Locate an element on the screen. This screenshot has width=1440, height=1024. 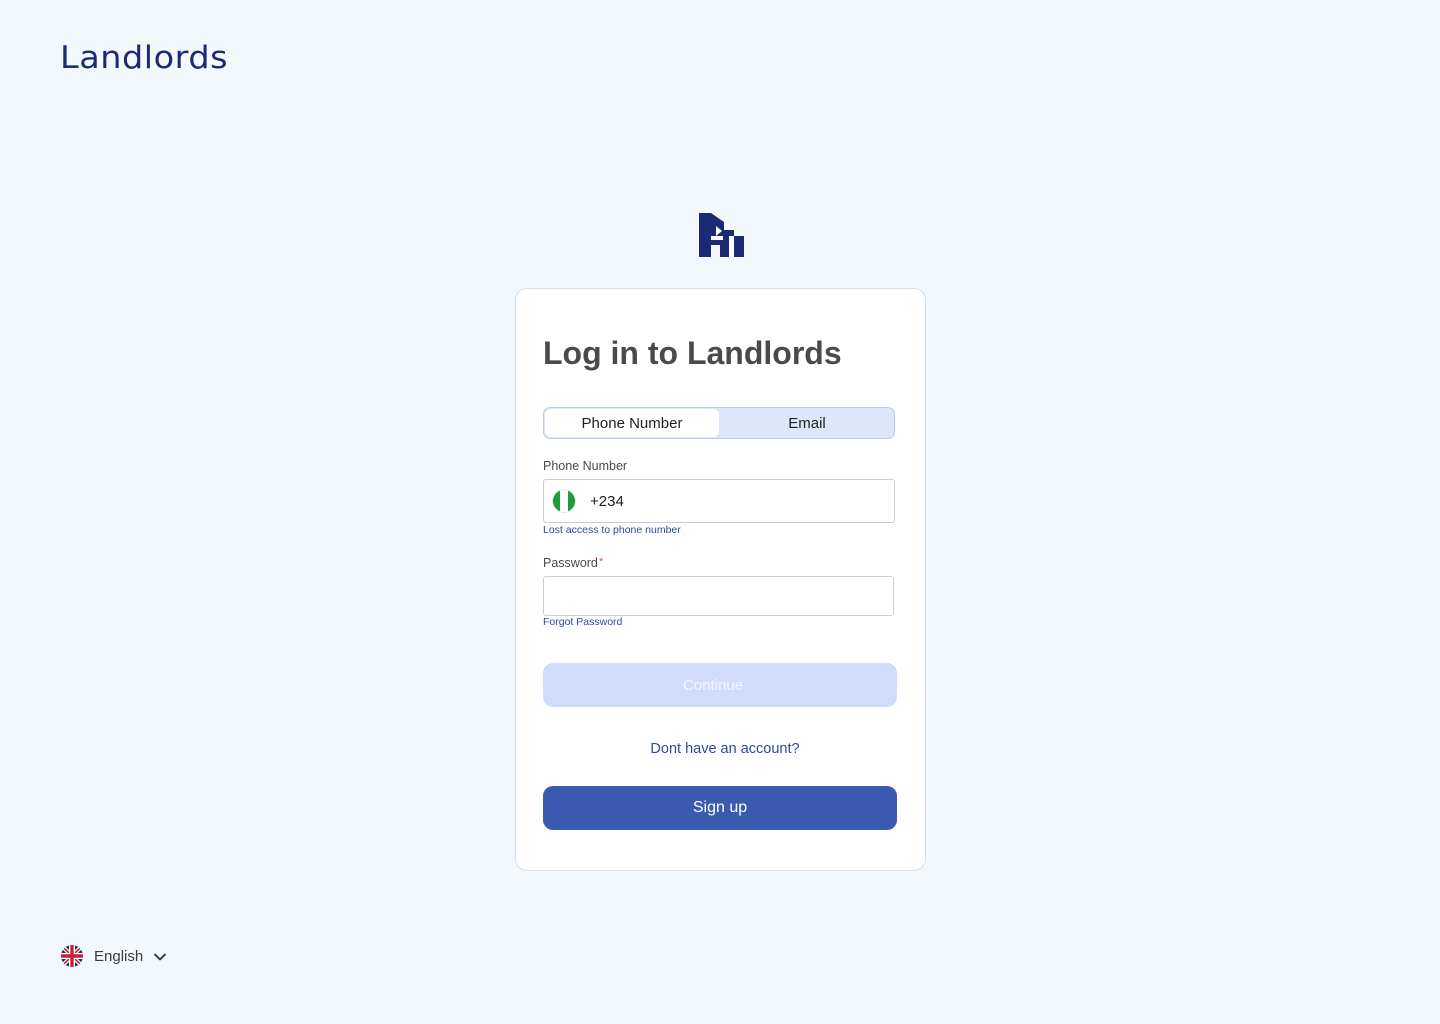
tab-email: Email is located at coordinates (807, 423).